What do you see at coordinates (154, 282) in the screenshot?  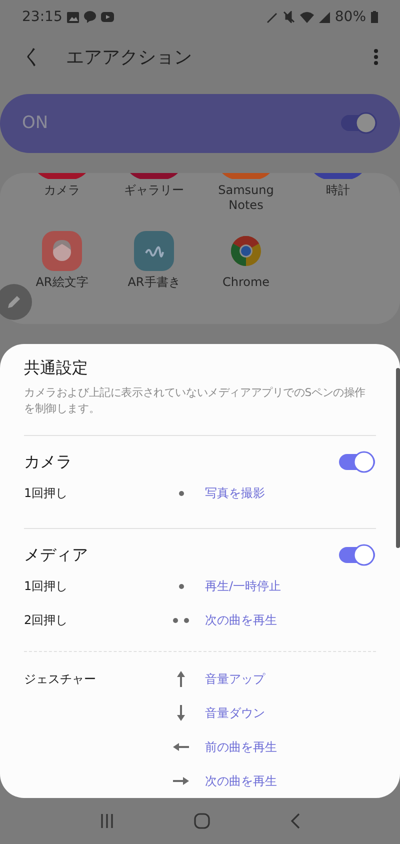 I see `app-label: AR手書き` at bounding box center [154, 282].